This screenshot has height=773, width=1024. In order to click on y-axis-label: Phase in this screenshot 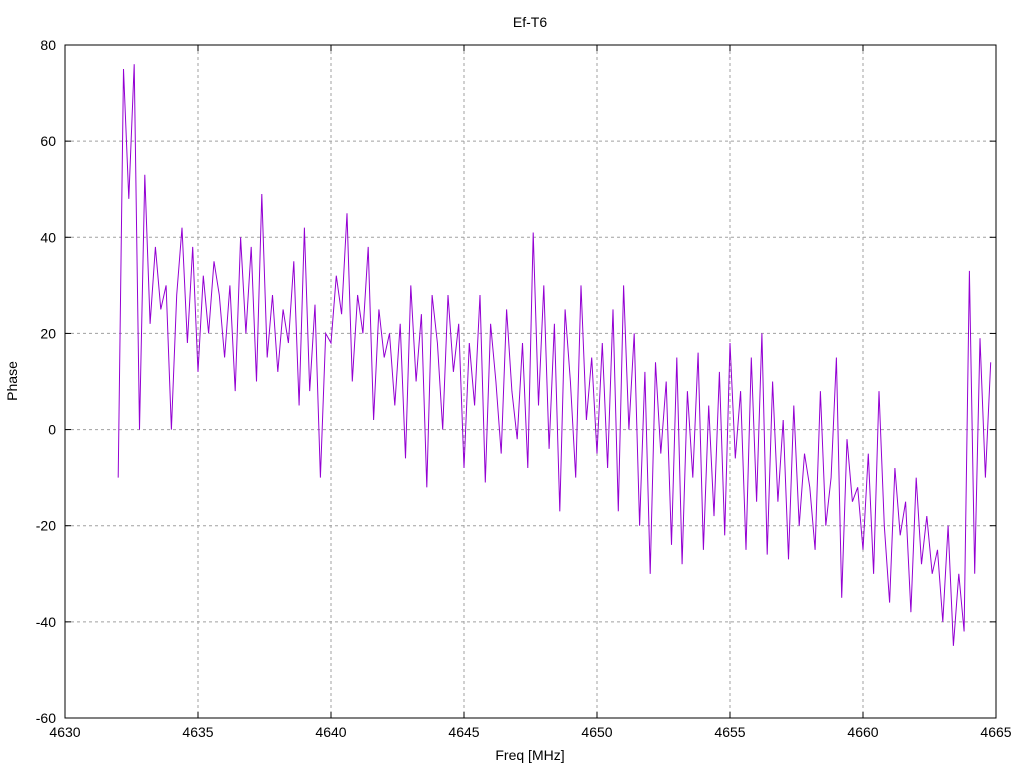, I will do `click(12, 381)`.